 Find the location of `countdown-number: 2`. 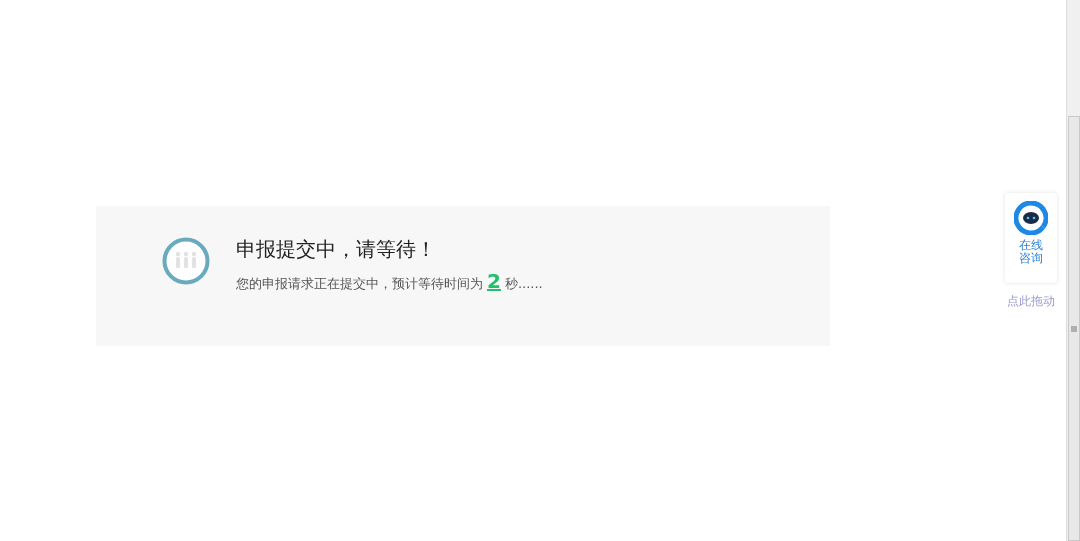

countdown-number: 2 is located at coordinates (494, 281).